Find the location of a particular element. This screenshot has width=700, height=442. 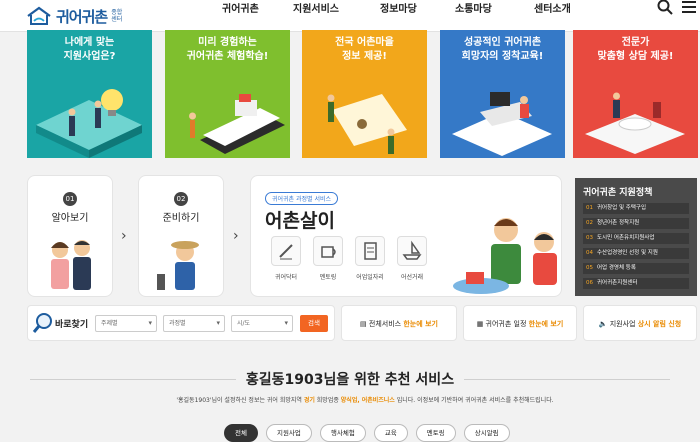

step-label: 준비하기 is located at coordinates (181, 218).